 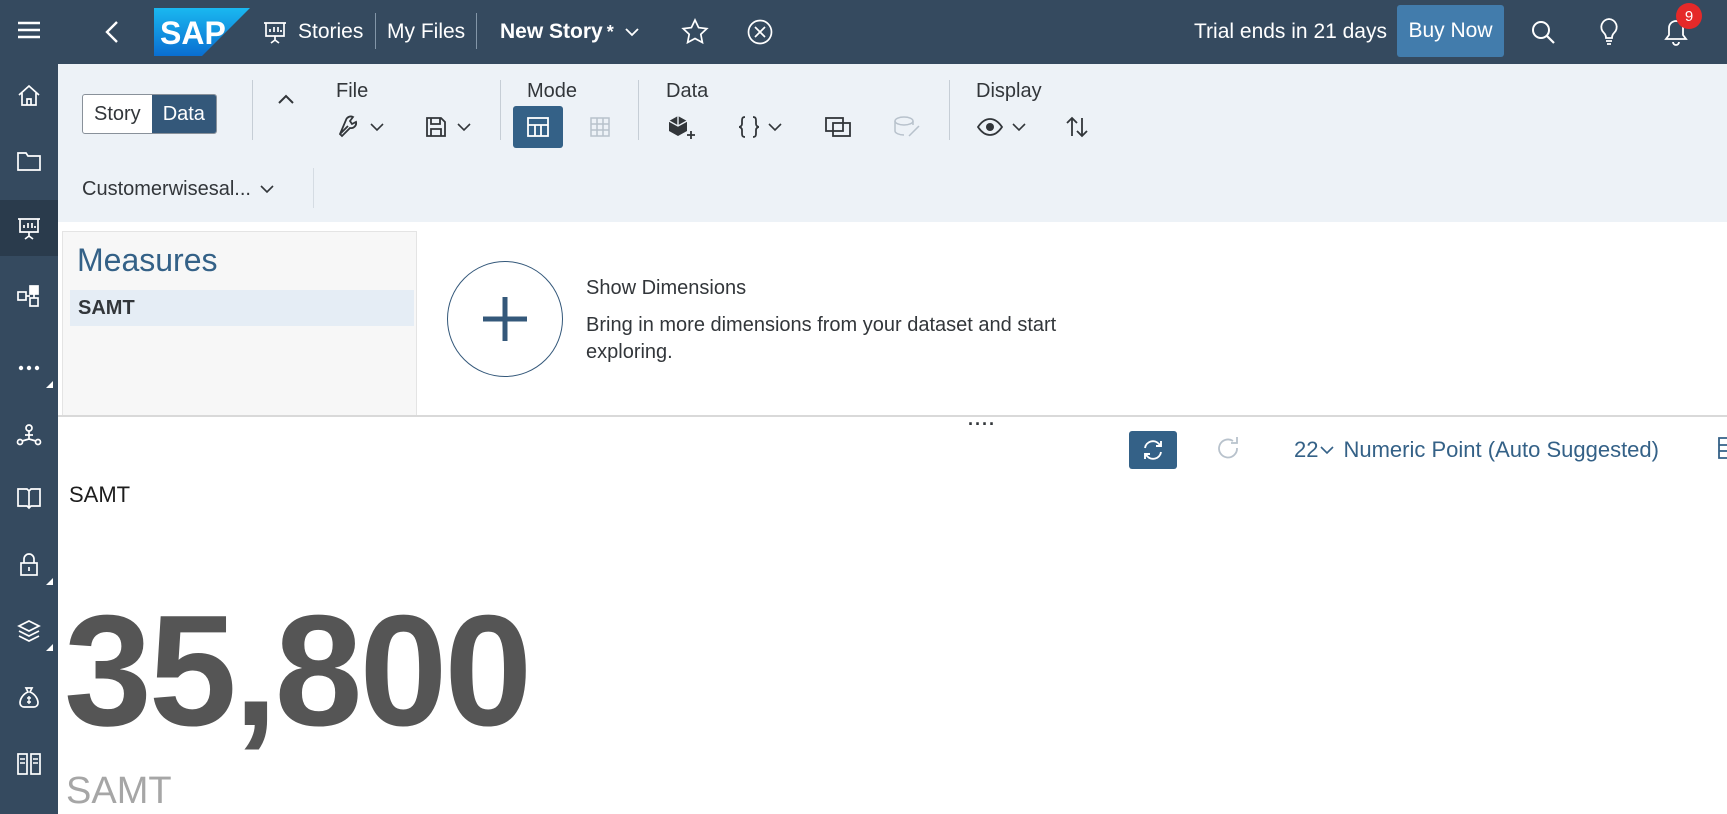 I want to click on table-icon, so click(x=600, y=127).